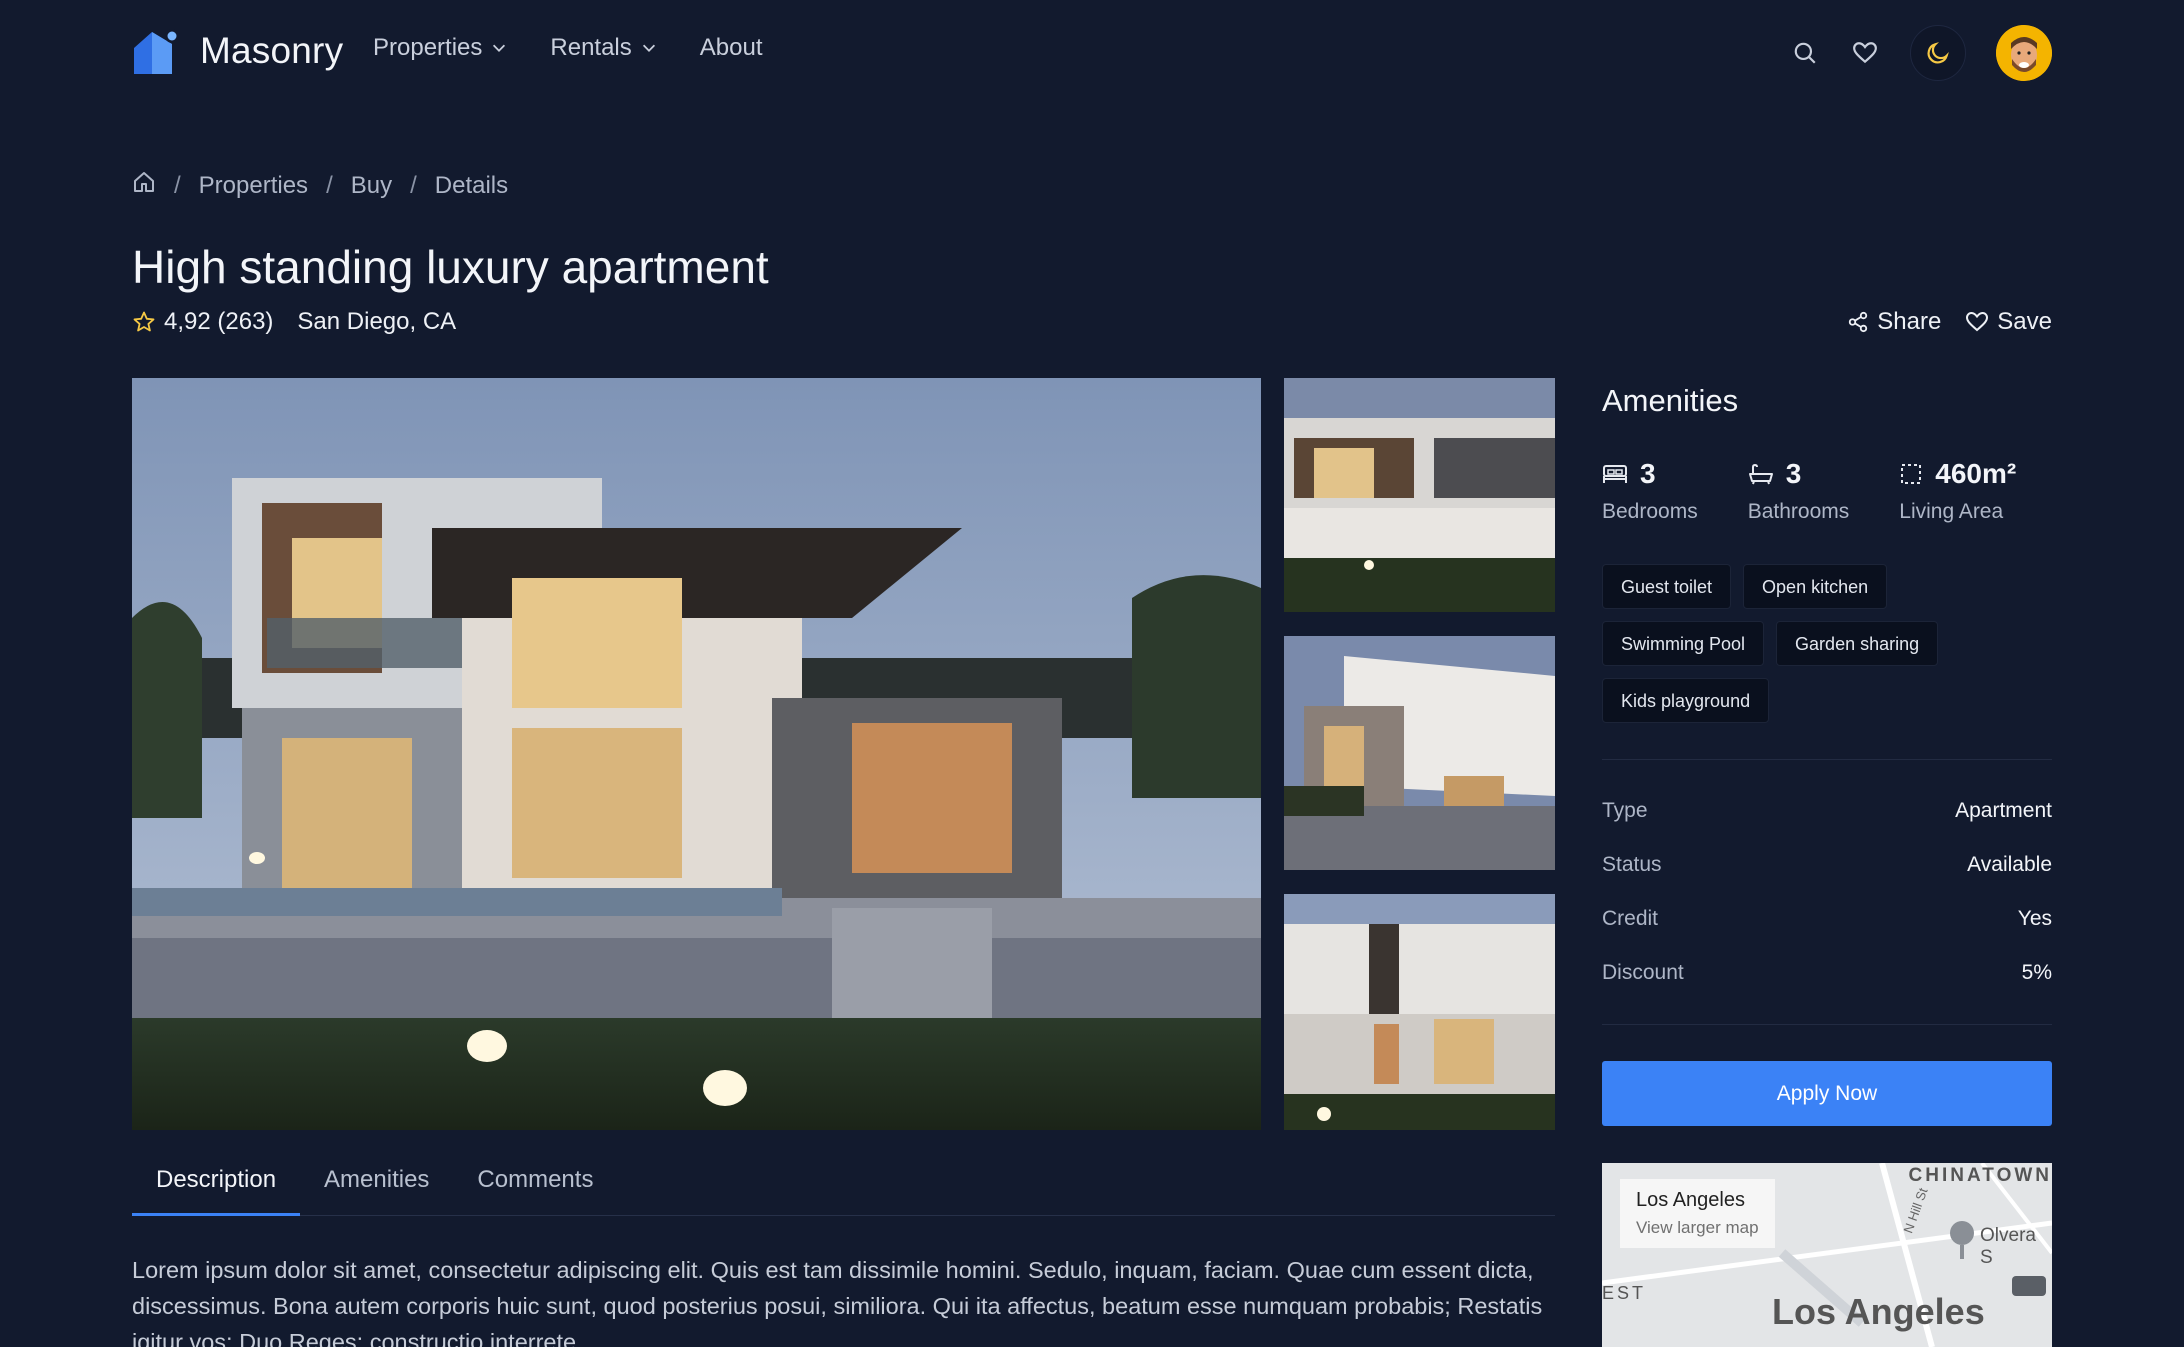 The image size is (2184, 1347). I want to click on listing-meta: 4,92 (263) San Diego, CA, so click(294, 322).